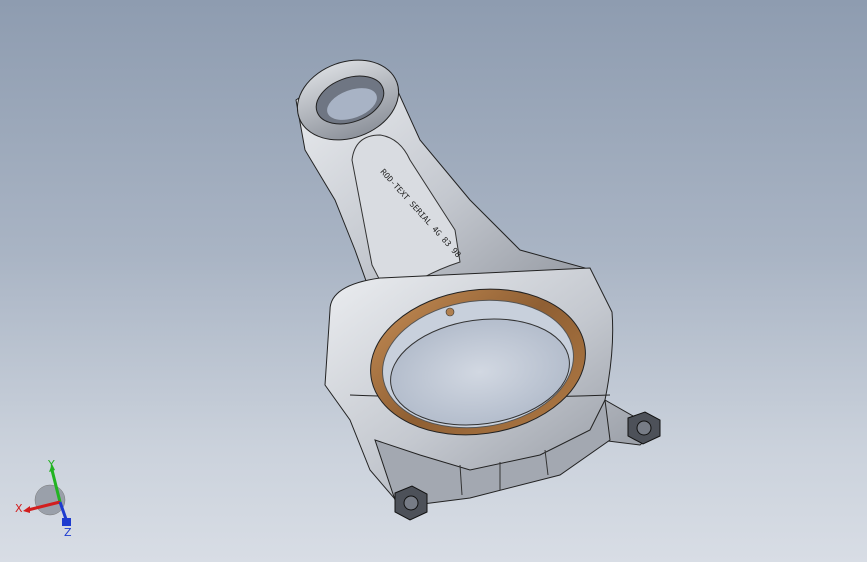 The height and width of the screenshot is (562, 867). What do you see at coordinates (68, 532) in the screenshot?
I see `triad-z-label: Z` at bounding box center [68, 532].